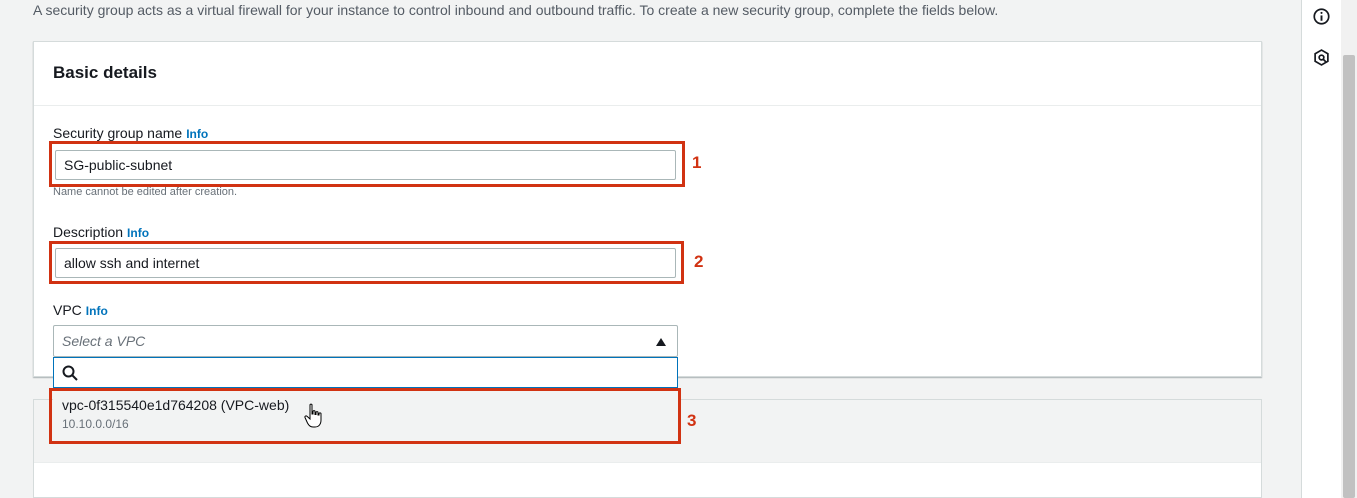 The height and width of the screenshot is (498, 1357). I want to click on annotation-number-3: 3, so click(692, 420).